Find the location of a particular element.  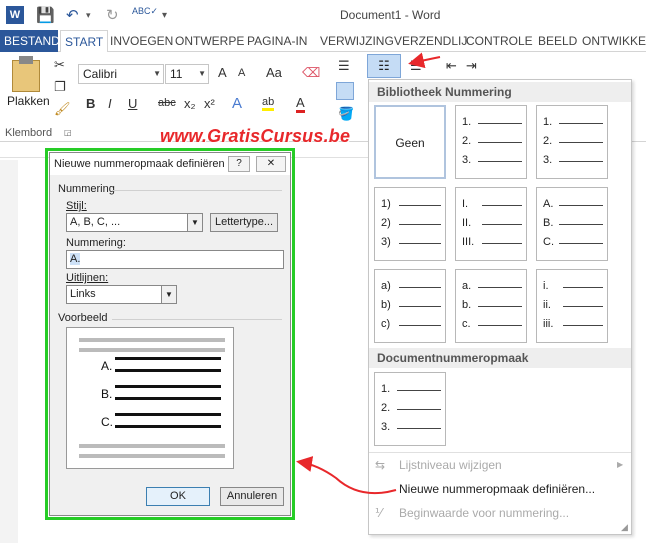

paste-icon is located at coordinates (26, 76).